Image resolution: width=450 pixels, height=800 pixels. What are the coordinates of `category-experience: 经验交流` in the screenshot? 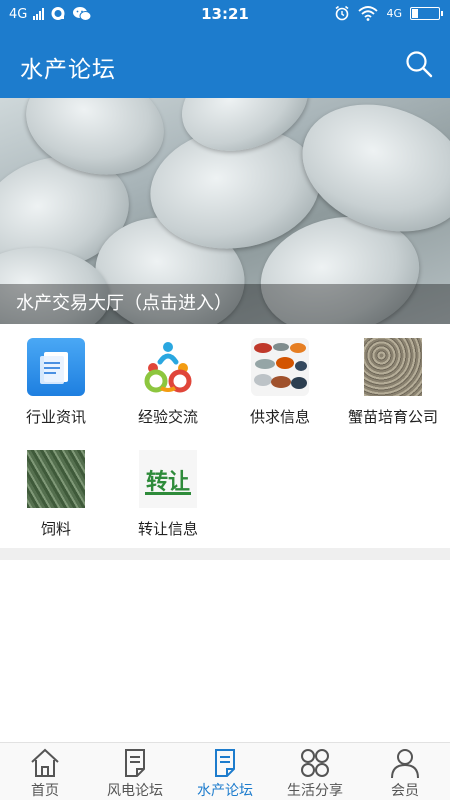 It's located at (168, 382).